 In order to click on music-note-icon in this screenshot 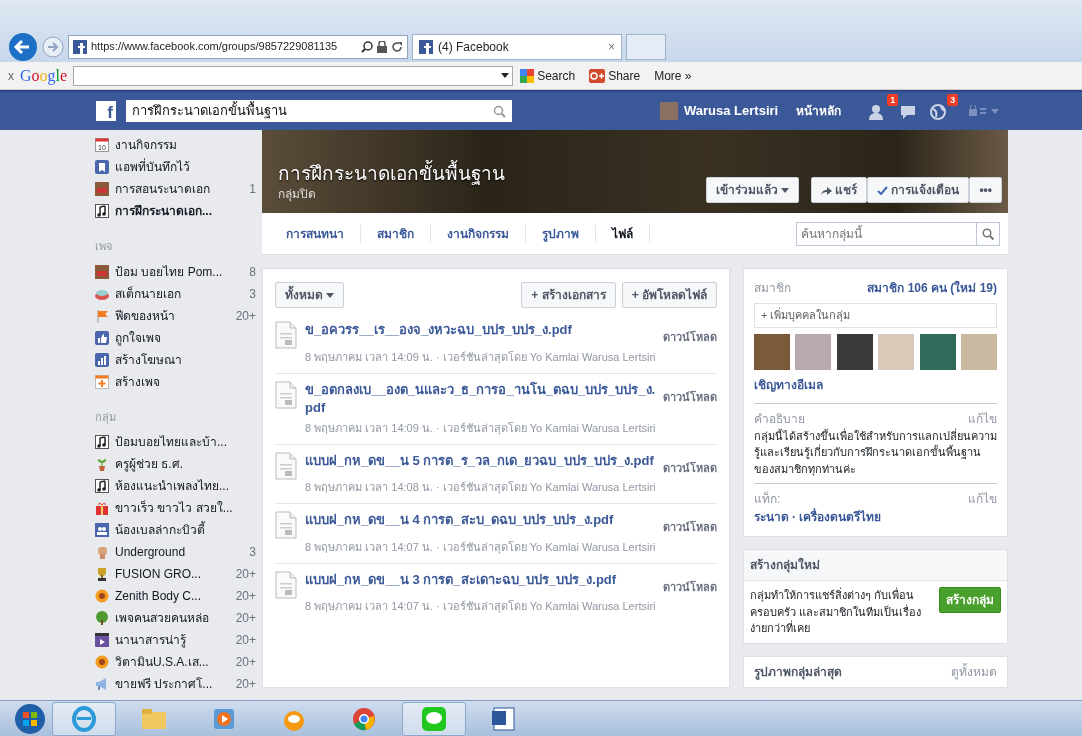, I will do `click(102, 442)`.